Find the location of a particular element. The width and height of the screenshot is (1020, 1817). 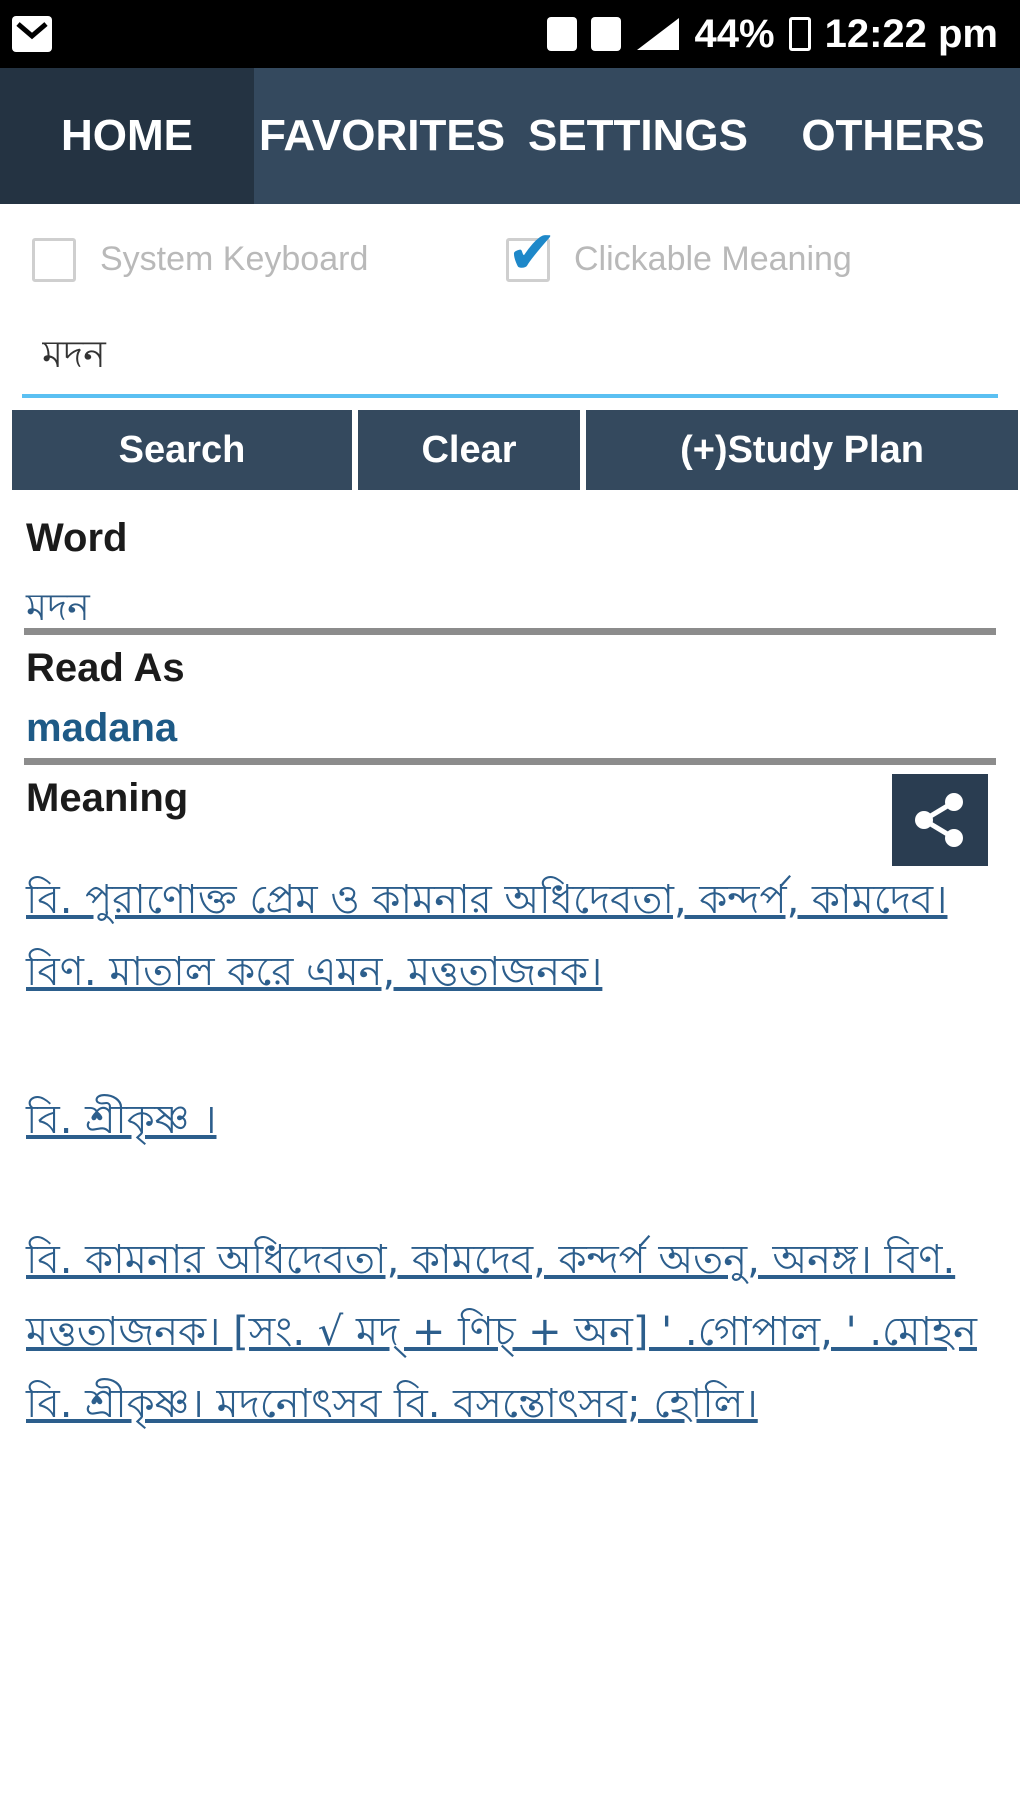

checkmark-icon: ✔ is located at coordinates (532, 253).